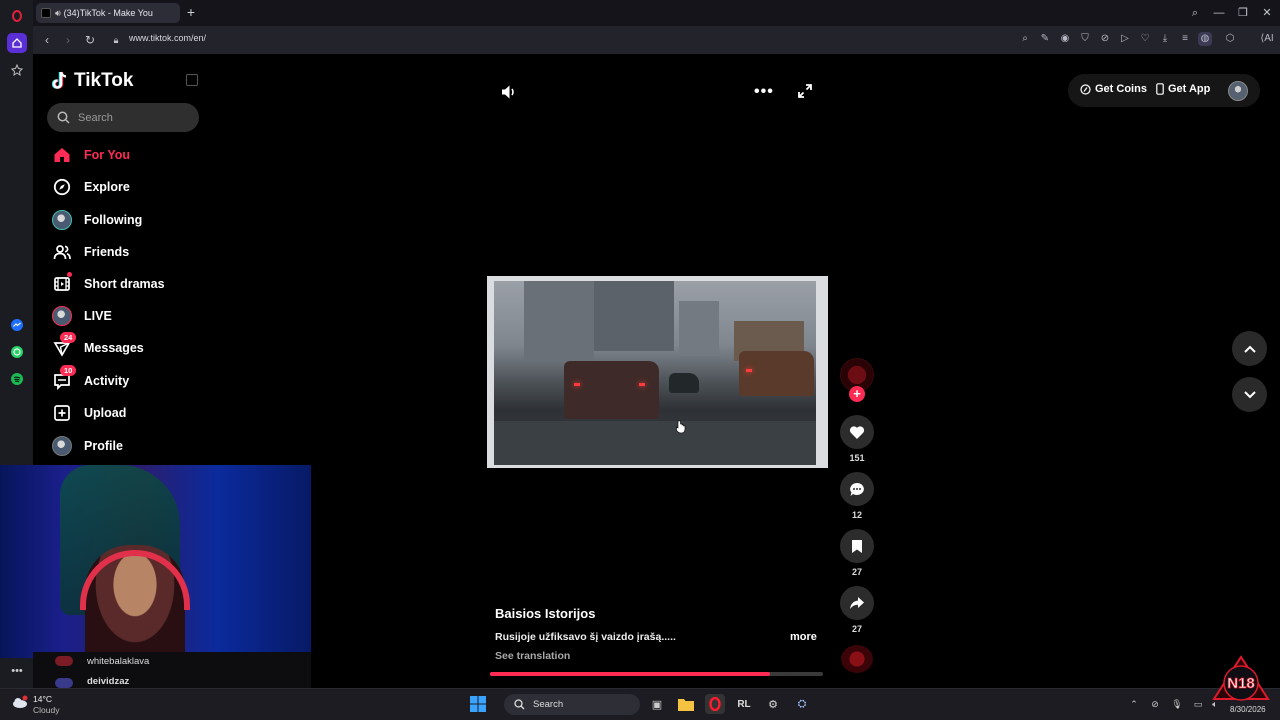  I want to click on bookmark-count: 27, so click(856, 572).